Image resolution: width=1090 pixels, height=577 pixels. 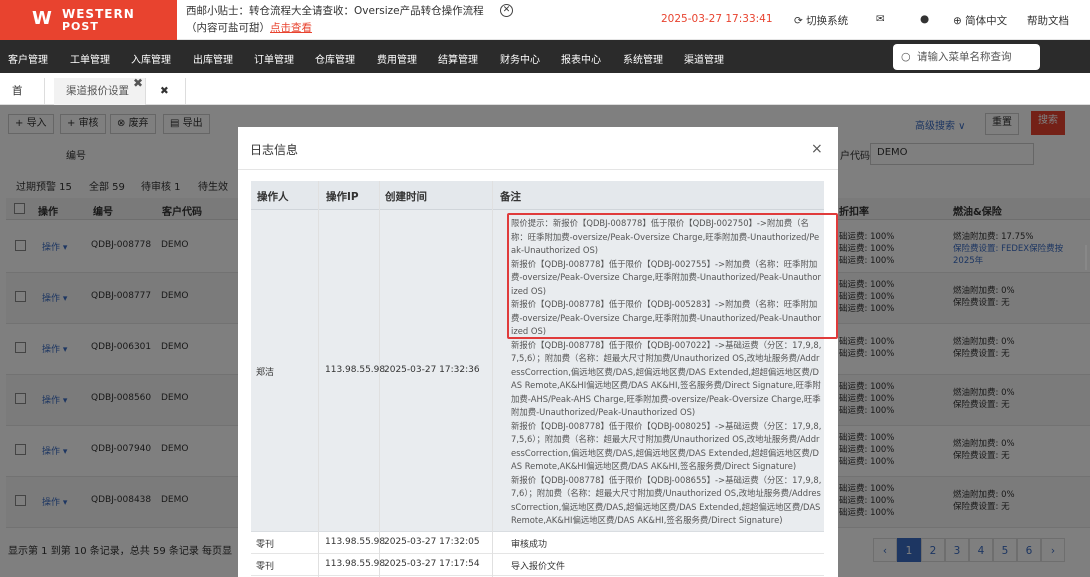 What do you see at coordinates (291, 28) in the screenshot?
I see `tip-link: 点击查看` at bounding box center [291, 28].